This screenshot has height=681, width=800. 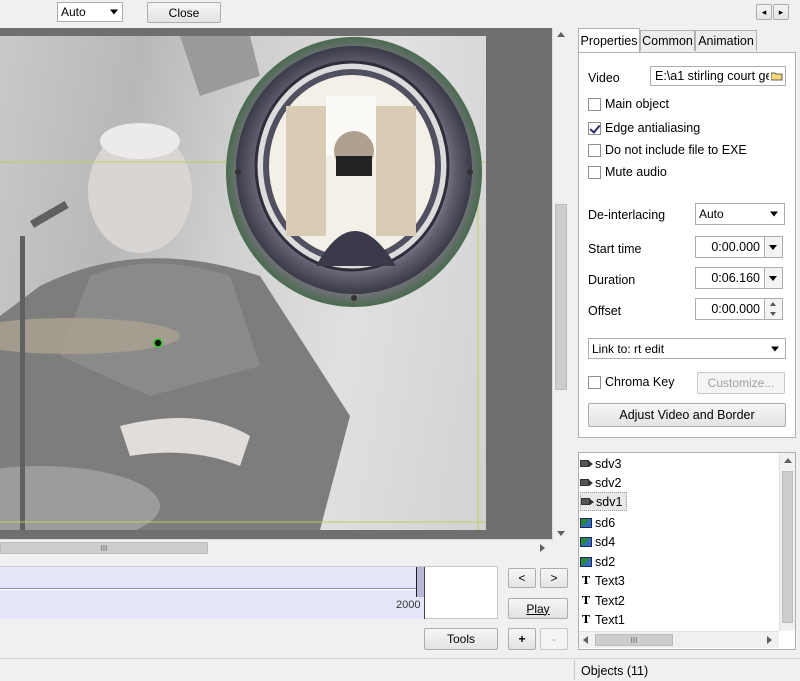 I want to click on spinner-arrows-icon, so click(x=773, y=309).